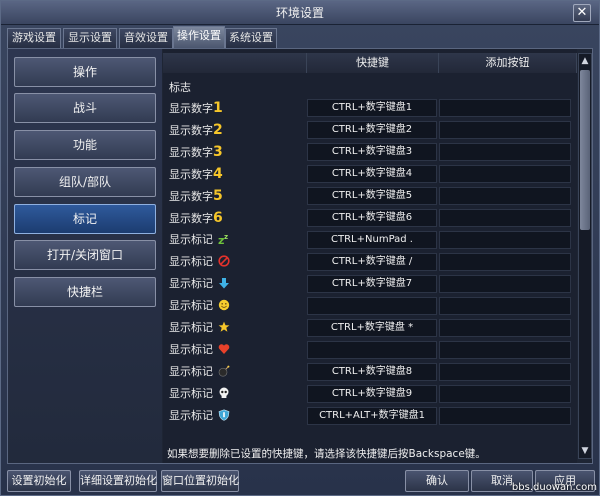 The image size is (600, 496). I want to click on shortcut-cell: CTRL+数字键盘4, so click(372, 174).